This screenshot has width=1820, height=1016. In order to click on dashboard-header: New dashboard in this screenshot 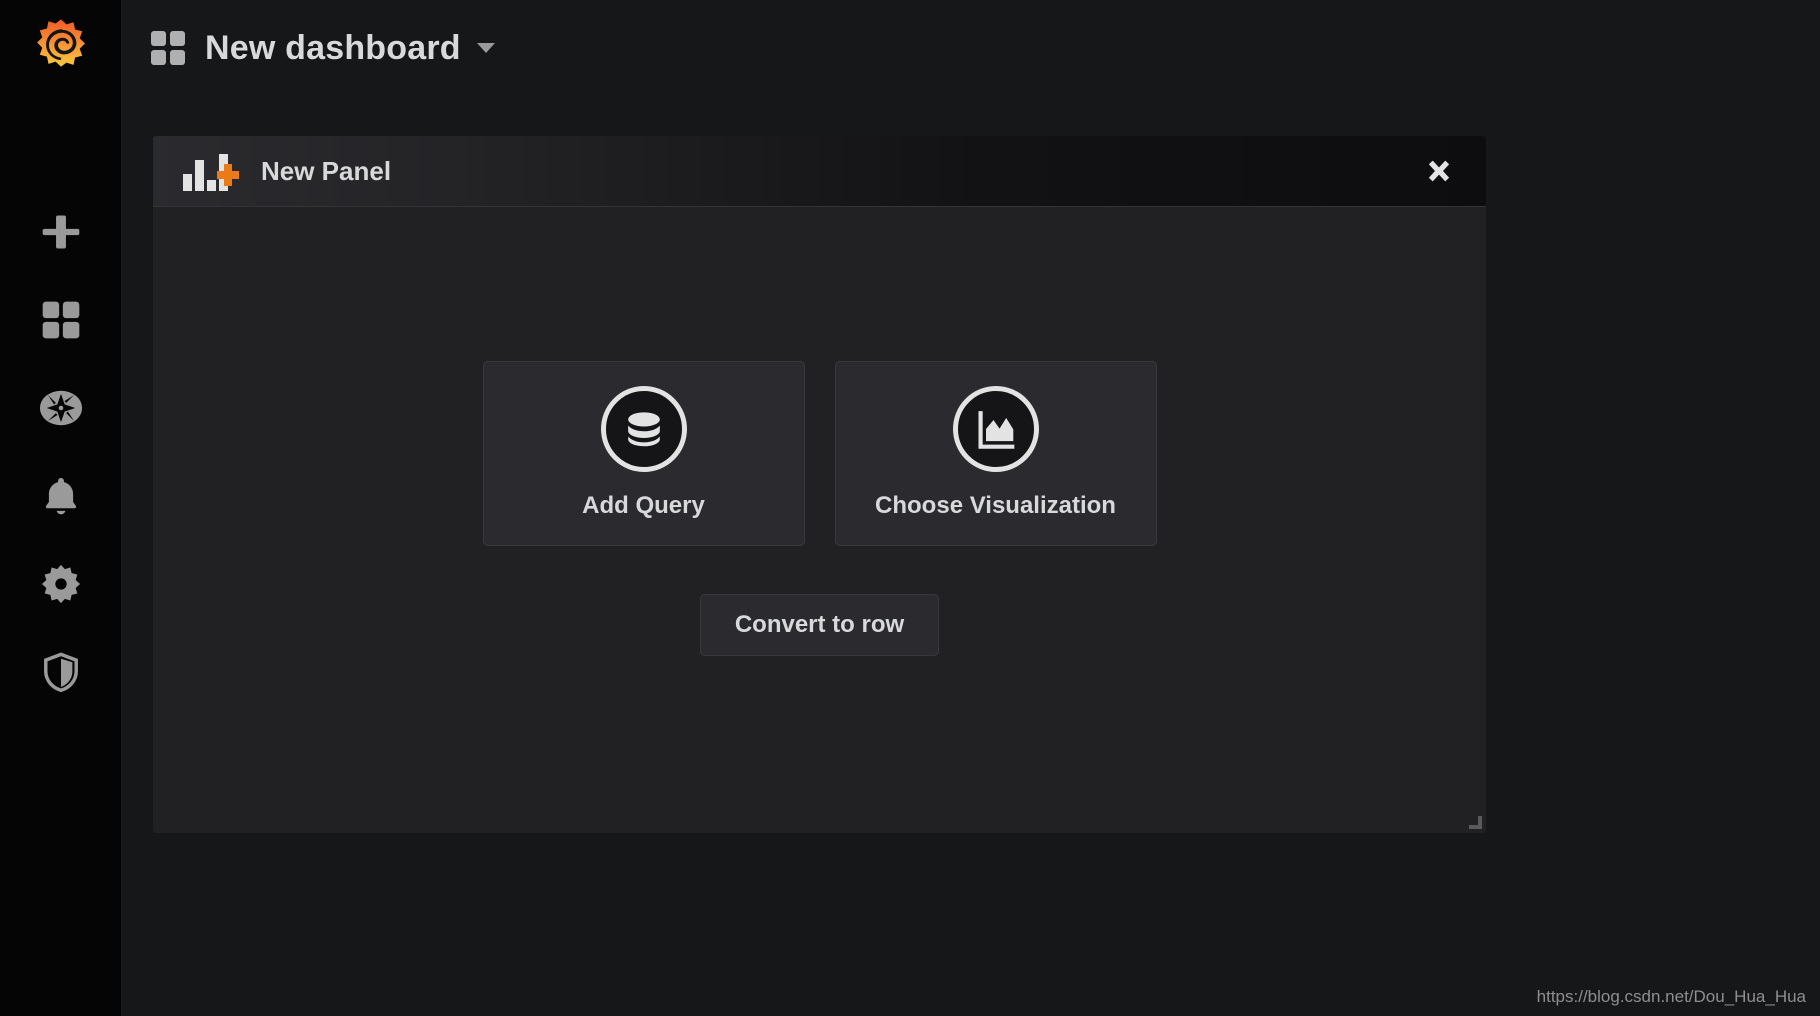, I will do `click(970, 48)`.